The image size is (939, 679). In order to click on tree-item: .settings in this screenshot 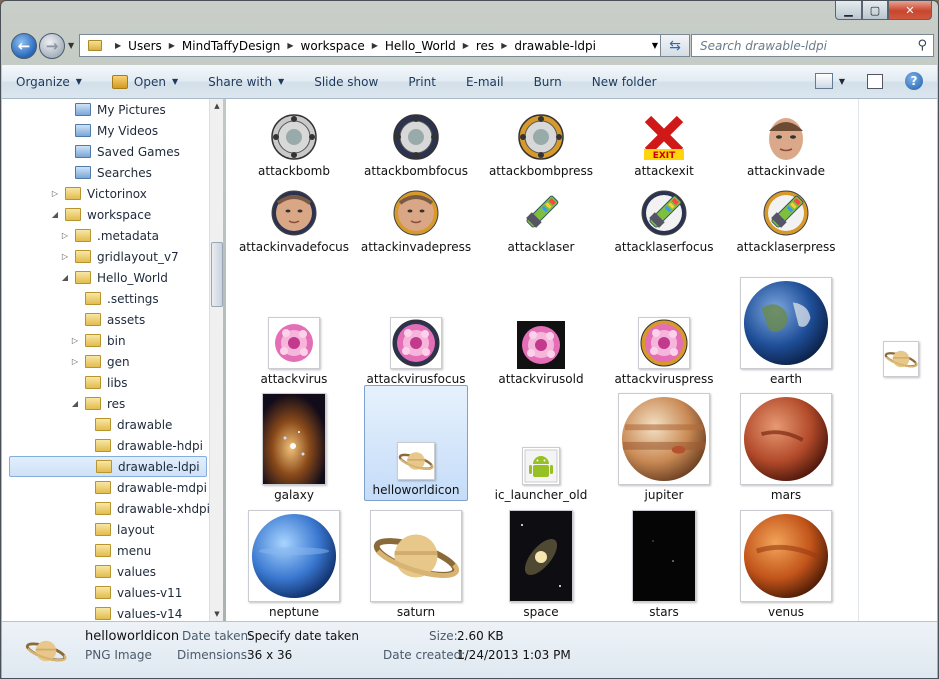, I will do `click(114, 298)`.